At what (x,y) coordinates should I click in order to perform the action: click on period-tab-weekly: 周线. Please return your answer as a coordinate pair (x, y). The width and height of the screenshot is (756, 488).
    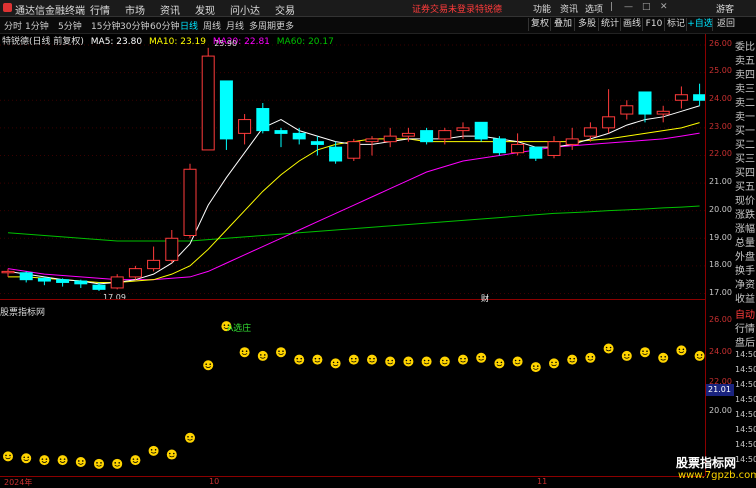
    Looking at the image, I should click on (212, 25).